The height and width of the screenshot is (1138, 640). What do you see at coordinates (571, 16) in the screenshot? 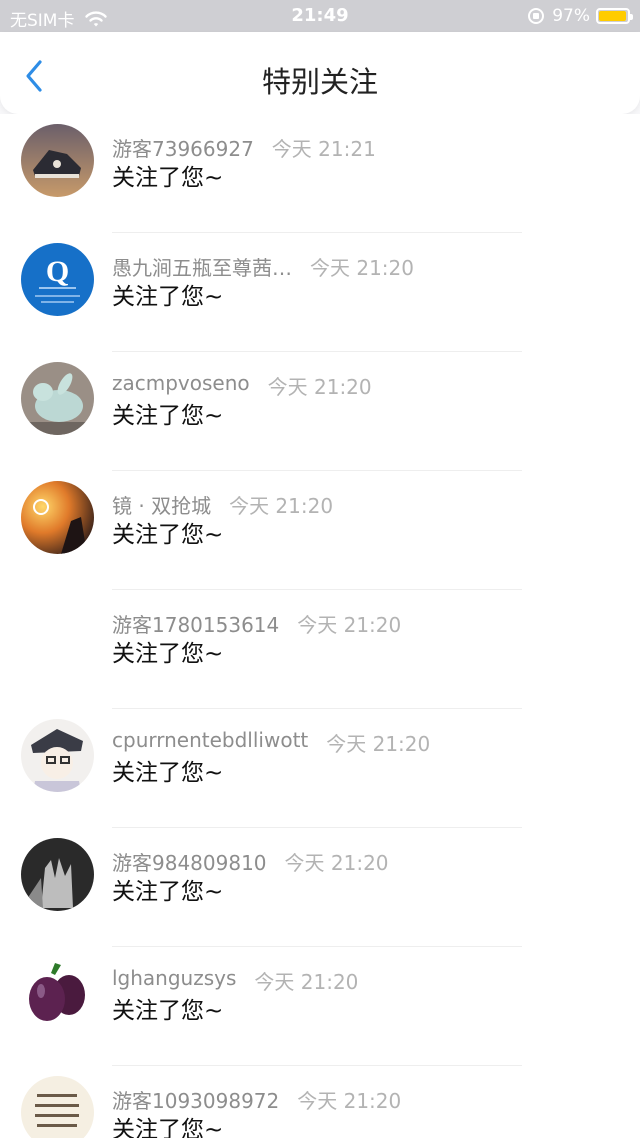
I see `battery-percent: 97%` at bounding box center [571, 16].